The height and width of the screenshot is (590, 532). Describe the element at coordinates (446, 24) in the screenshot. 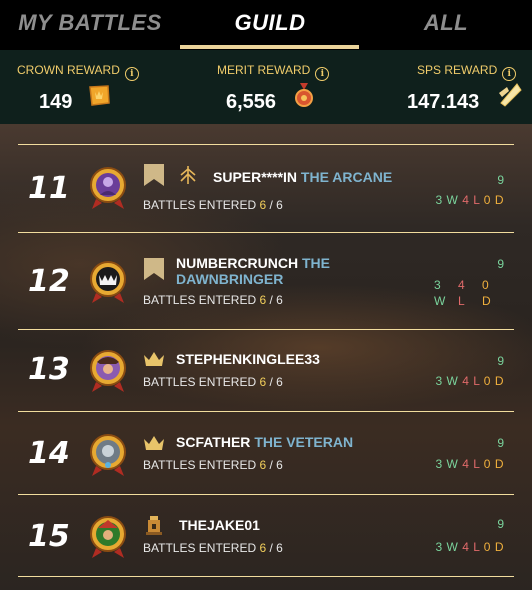

I see `tab-all: ALL` at that location.